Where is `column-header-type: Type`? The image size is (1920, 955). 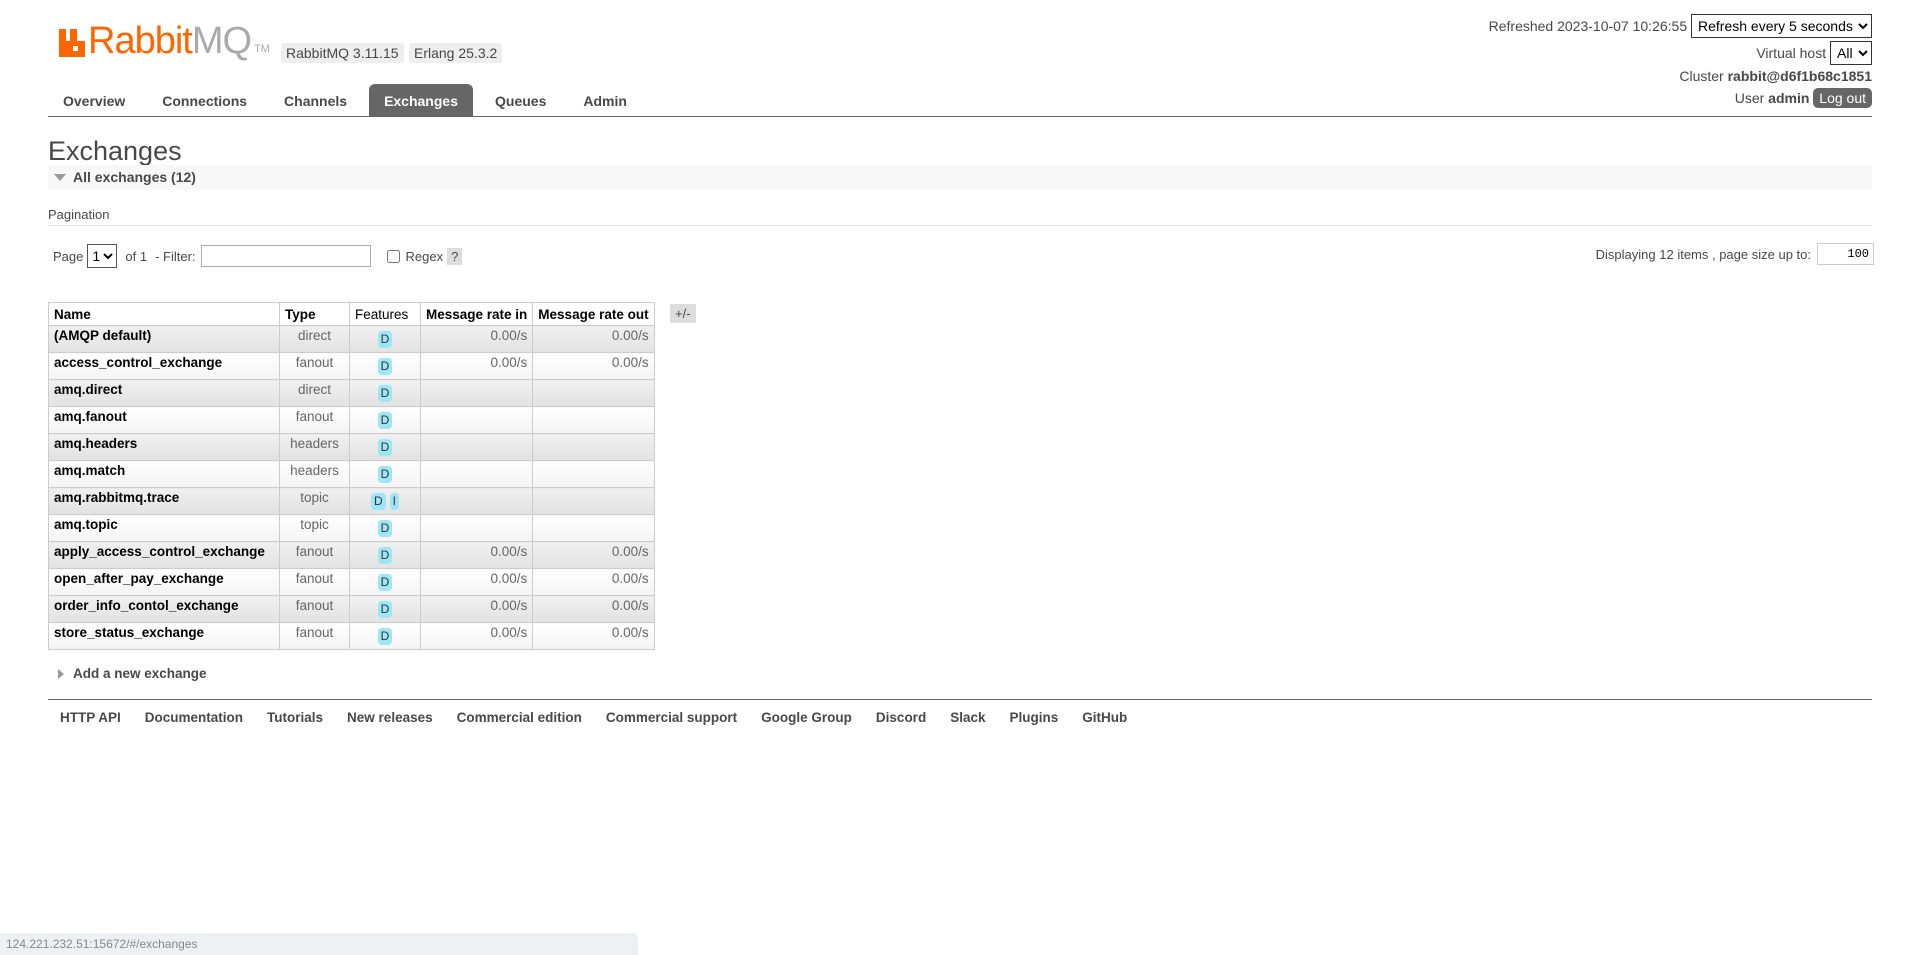
column-header-type: Type is located at coordinates (314, 314).